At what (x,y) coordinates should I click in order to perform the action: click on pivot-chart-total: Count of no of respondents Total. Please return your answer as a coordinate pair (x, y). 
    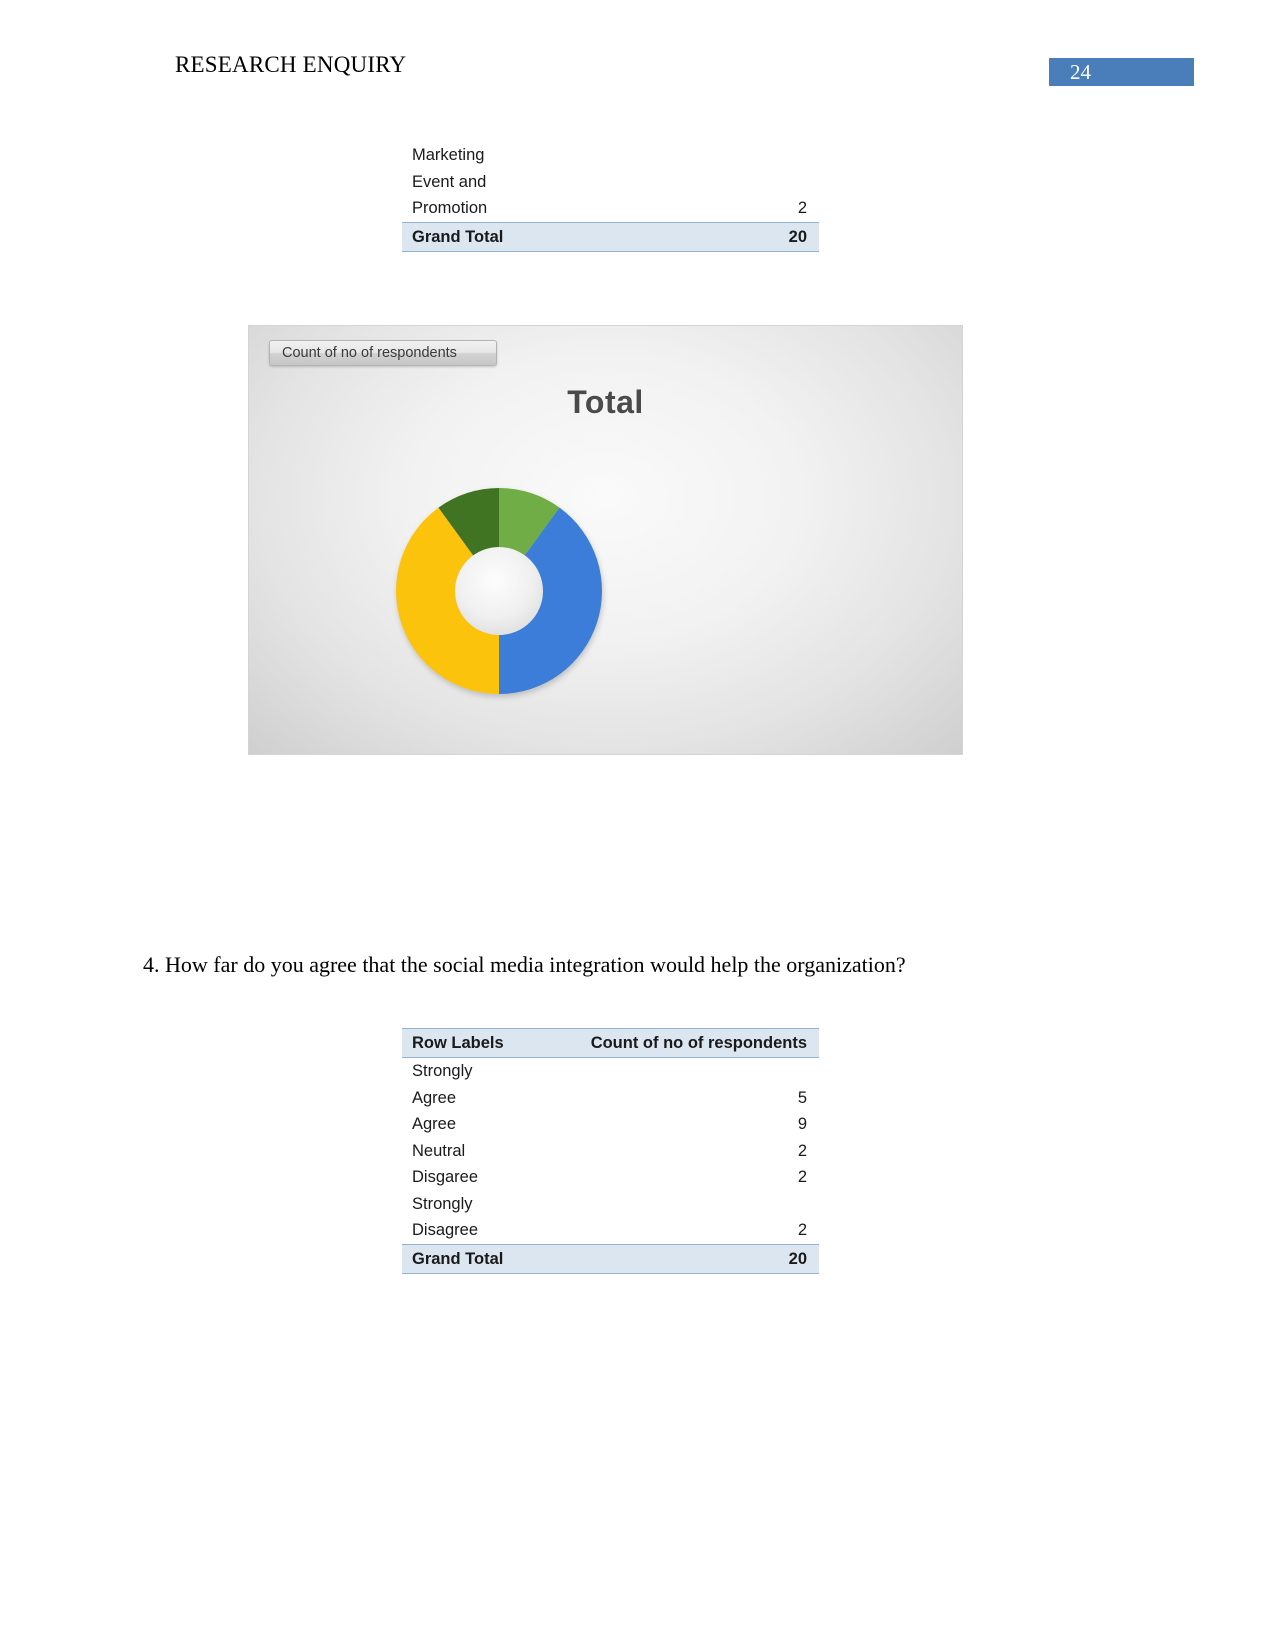
    Looking at the image, I should click on (605, 540).